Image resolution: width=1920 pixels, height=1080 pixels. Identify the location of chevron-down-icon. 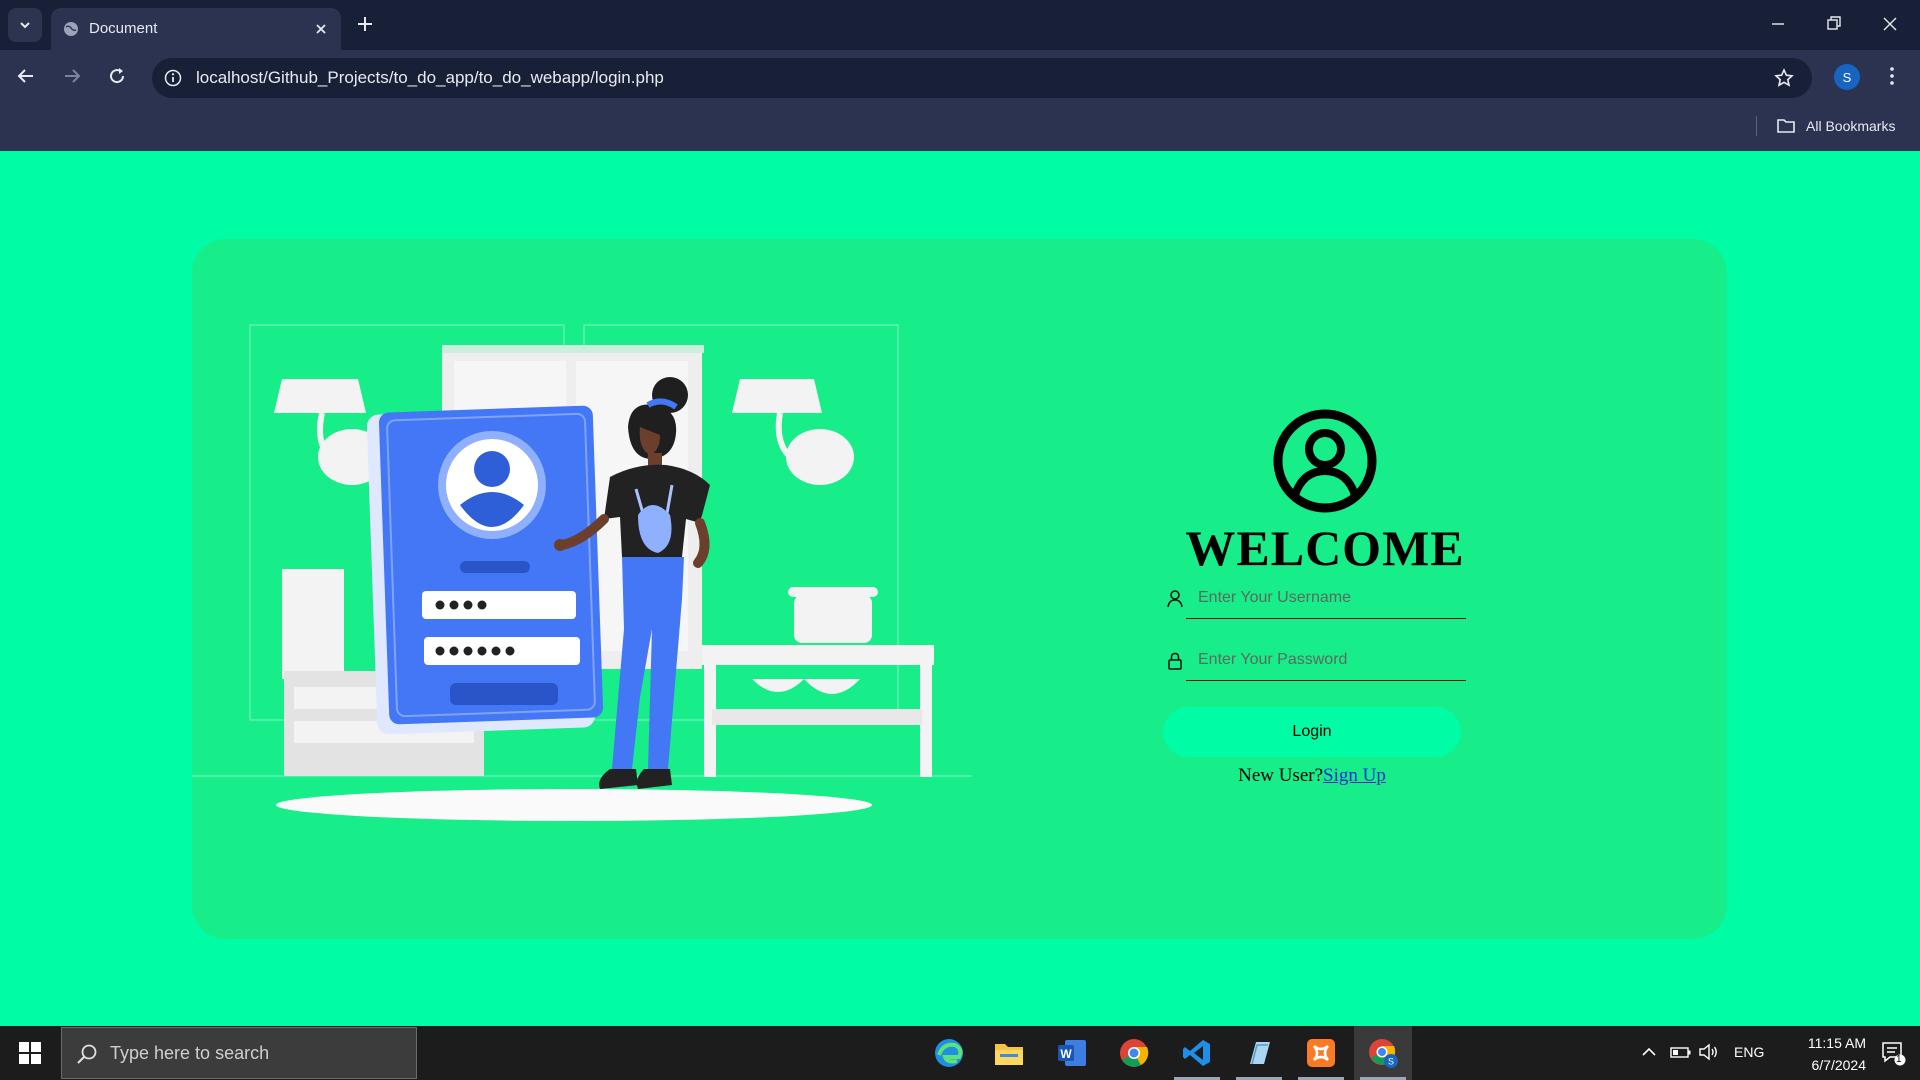
(25, 25).